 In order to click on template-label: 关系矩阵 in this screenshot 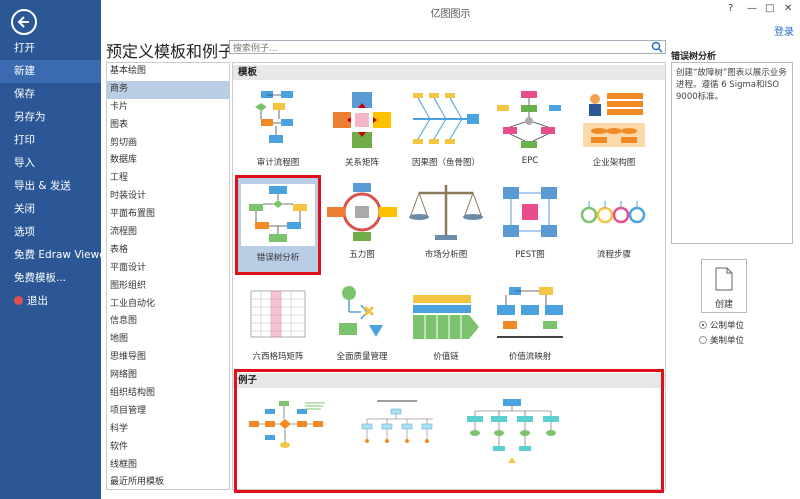, I will do `click(361, 163)`.